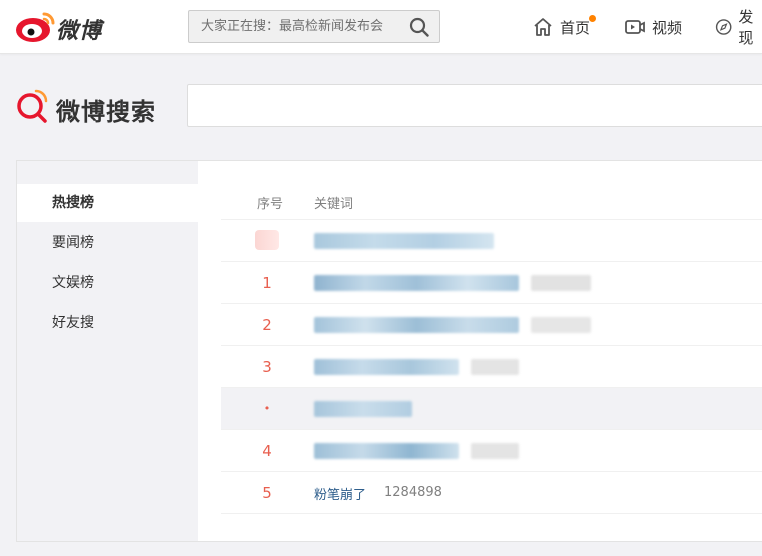  What do you see at coordinates (575, 27) in the screenshot?
I see `nav-home-label: 首页` at bounding box center [575, 27].